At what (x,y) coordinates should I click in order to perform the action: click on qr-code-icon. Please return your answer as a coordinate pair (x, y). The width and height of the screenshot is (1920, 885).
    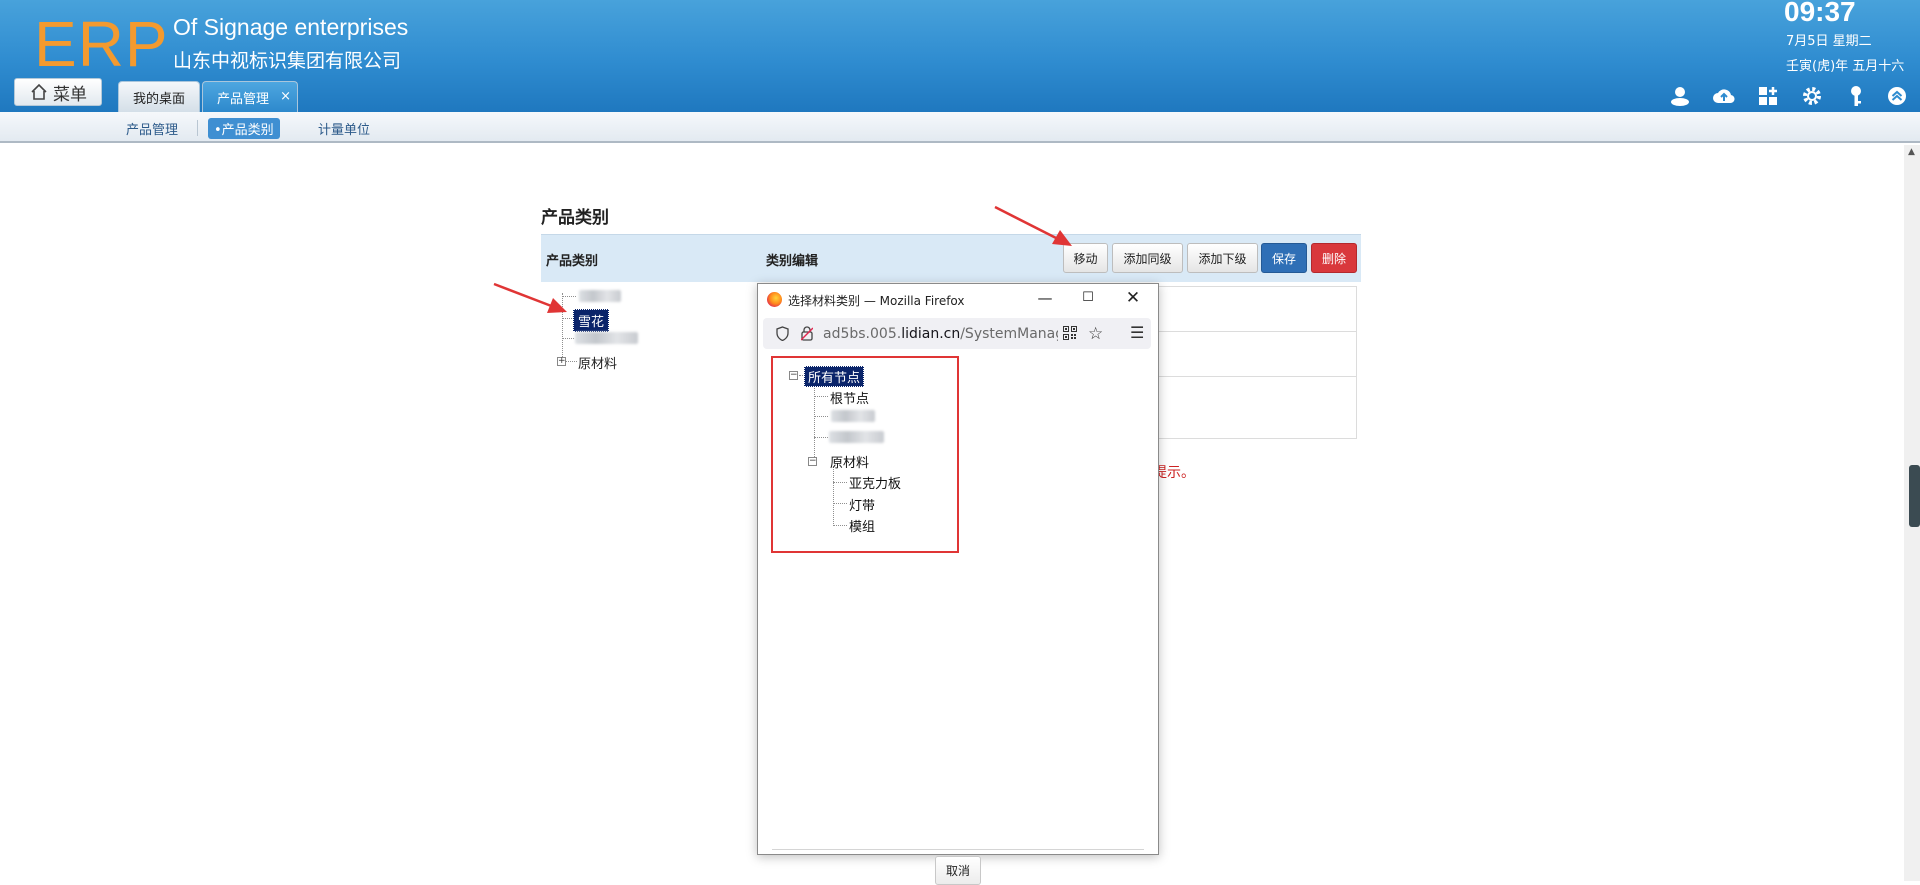
    Looking at the image, I should click on (1070, 333).